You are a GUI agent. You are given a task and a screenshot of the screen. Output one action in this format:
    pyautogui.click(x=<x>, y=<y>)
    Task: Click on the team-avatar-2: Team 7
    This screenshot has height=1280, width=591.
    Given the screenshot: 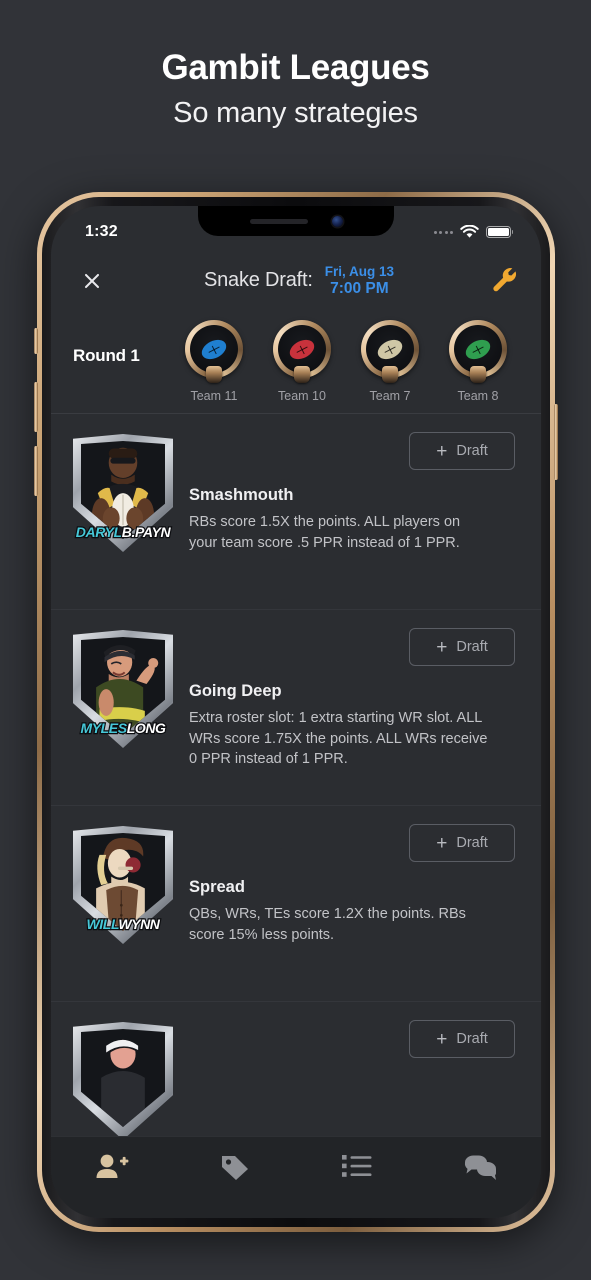 What is the action you would take?
    pyautogui.click(x=390, y=361)
    